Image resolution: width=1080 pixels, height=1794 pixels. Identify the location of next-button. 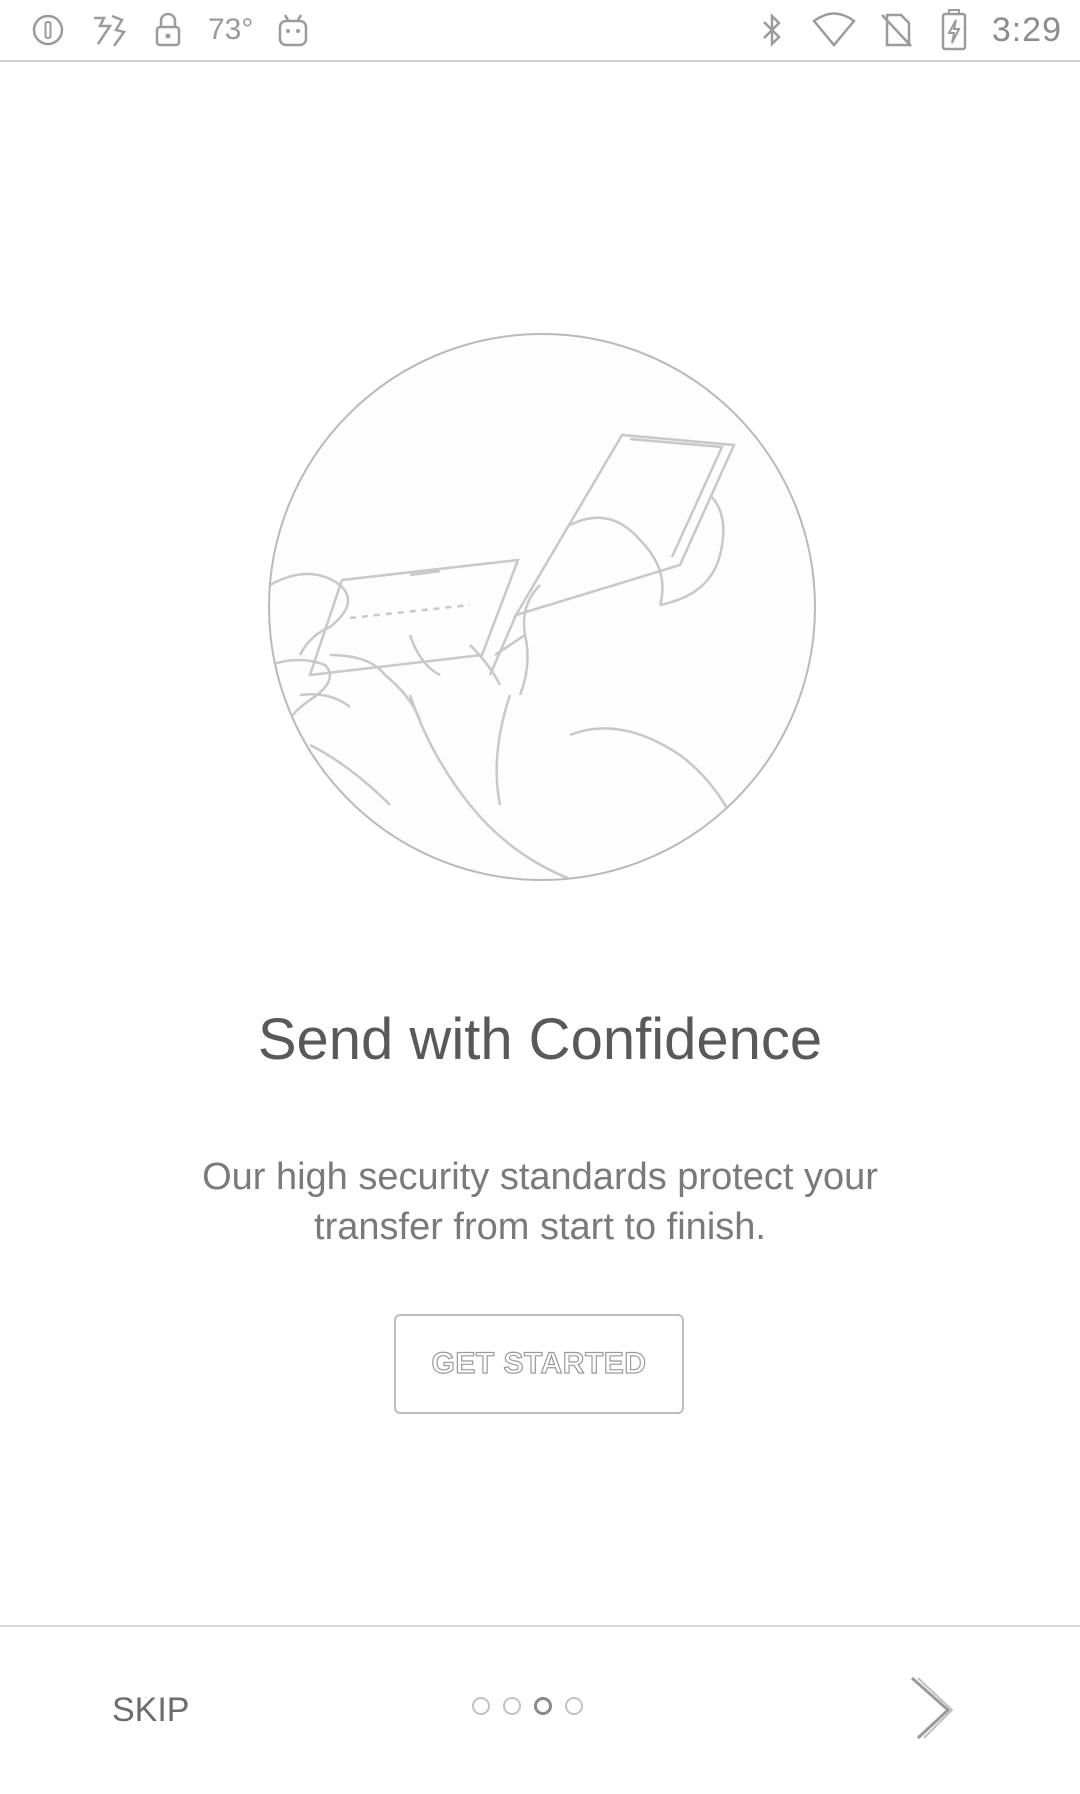
(930, 1707).